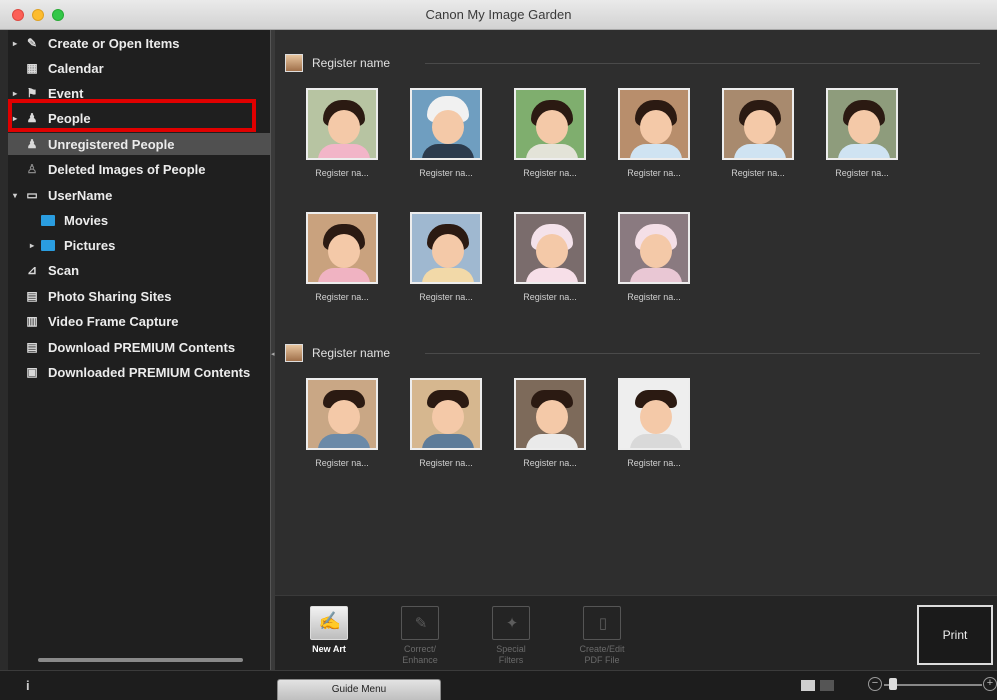  I want to click on sidebar-item-label: Scan, so click(64, 270).